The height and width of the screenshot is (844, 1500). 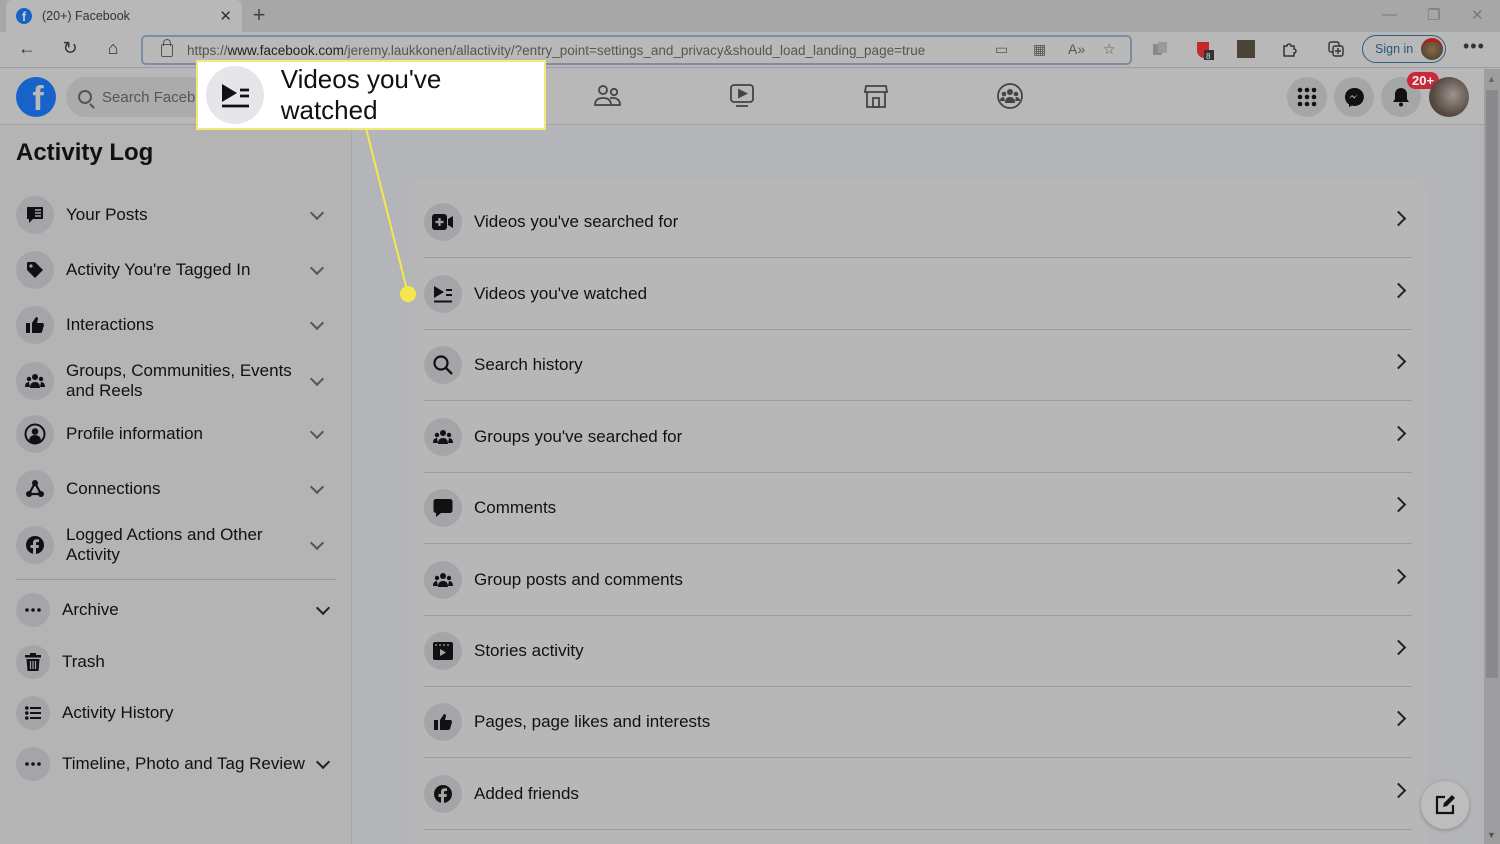 What do you see at coordinates (1208, 56) in the screenshot?
I see `svg-text: 8` at bounding box center [1208, 56].